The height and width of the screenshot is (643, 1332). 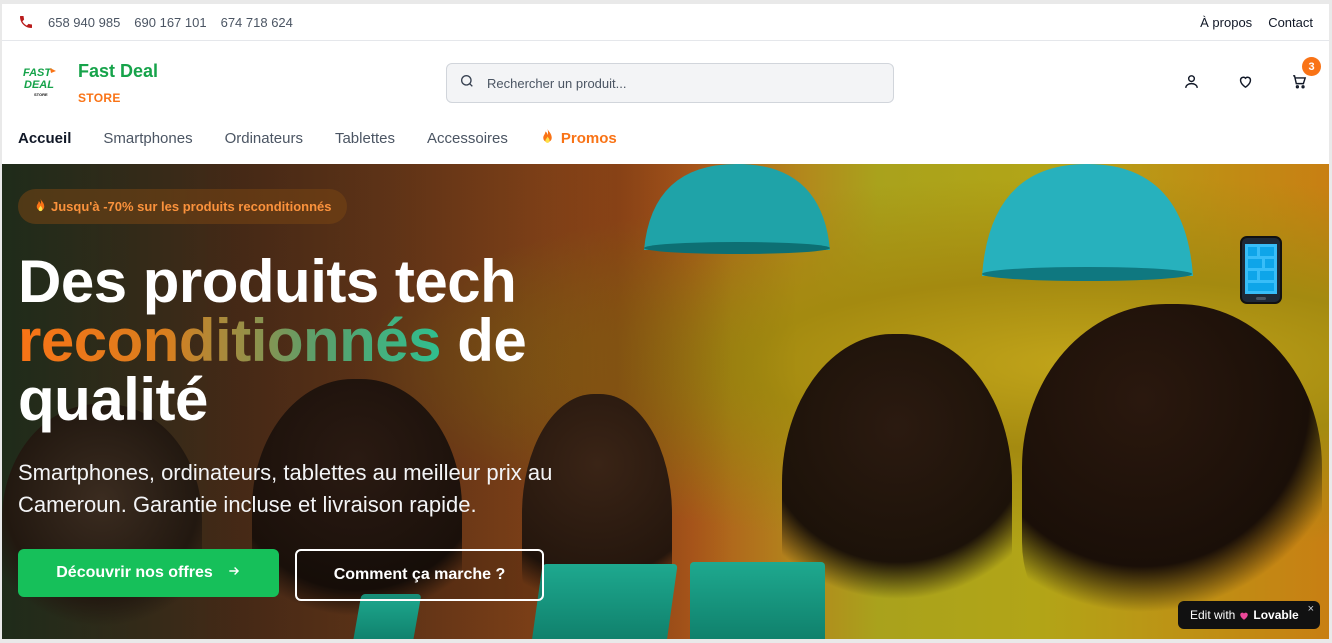 What do you see at coordinates (44, 138) in the screenshot?
I see `nav-item-home: Accueil` at bounding box center [44, 138].